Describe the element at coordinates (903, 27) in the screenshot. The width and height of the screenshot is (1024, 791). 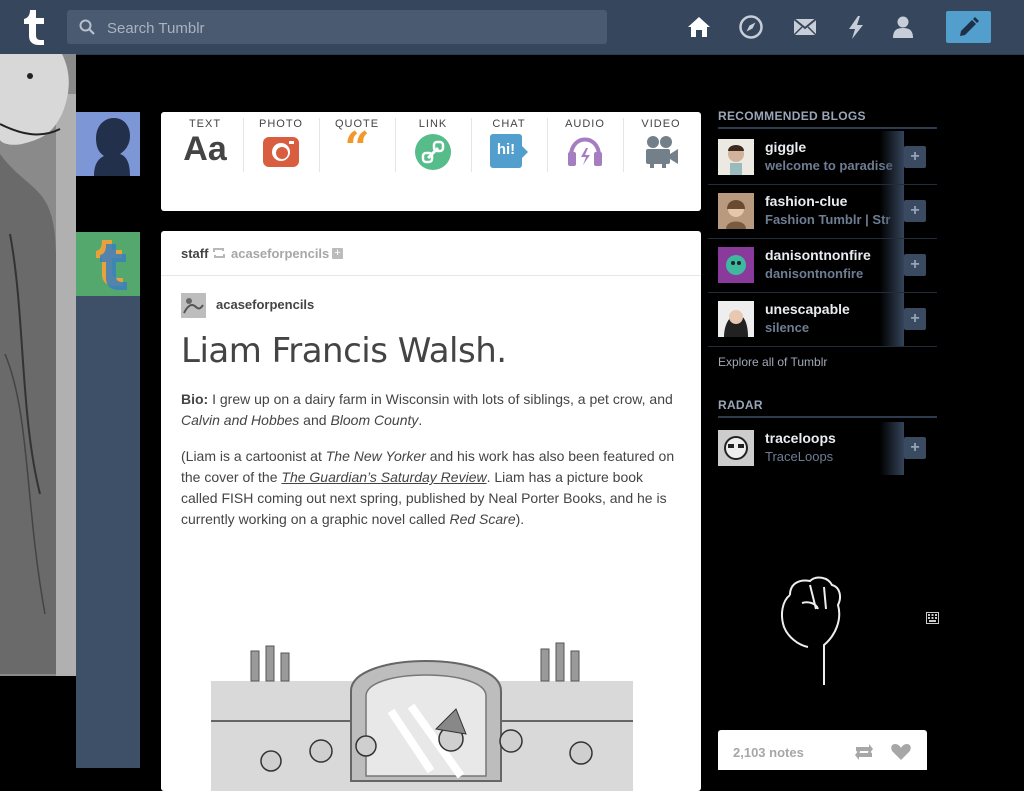
I see `account-icon` at that location.